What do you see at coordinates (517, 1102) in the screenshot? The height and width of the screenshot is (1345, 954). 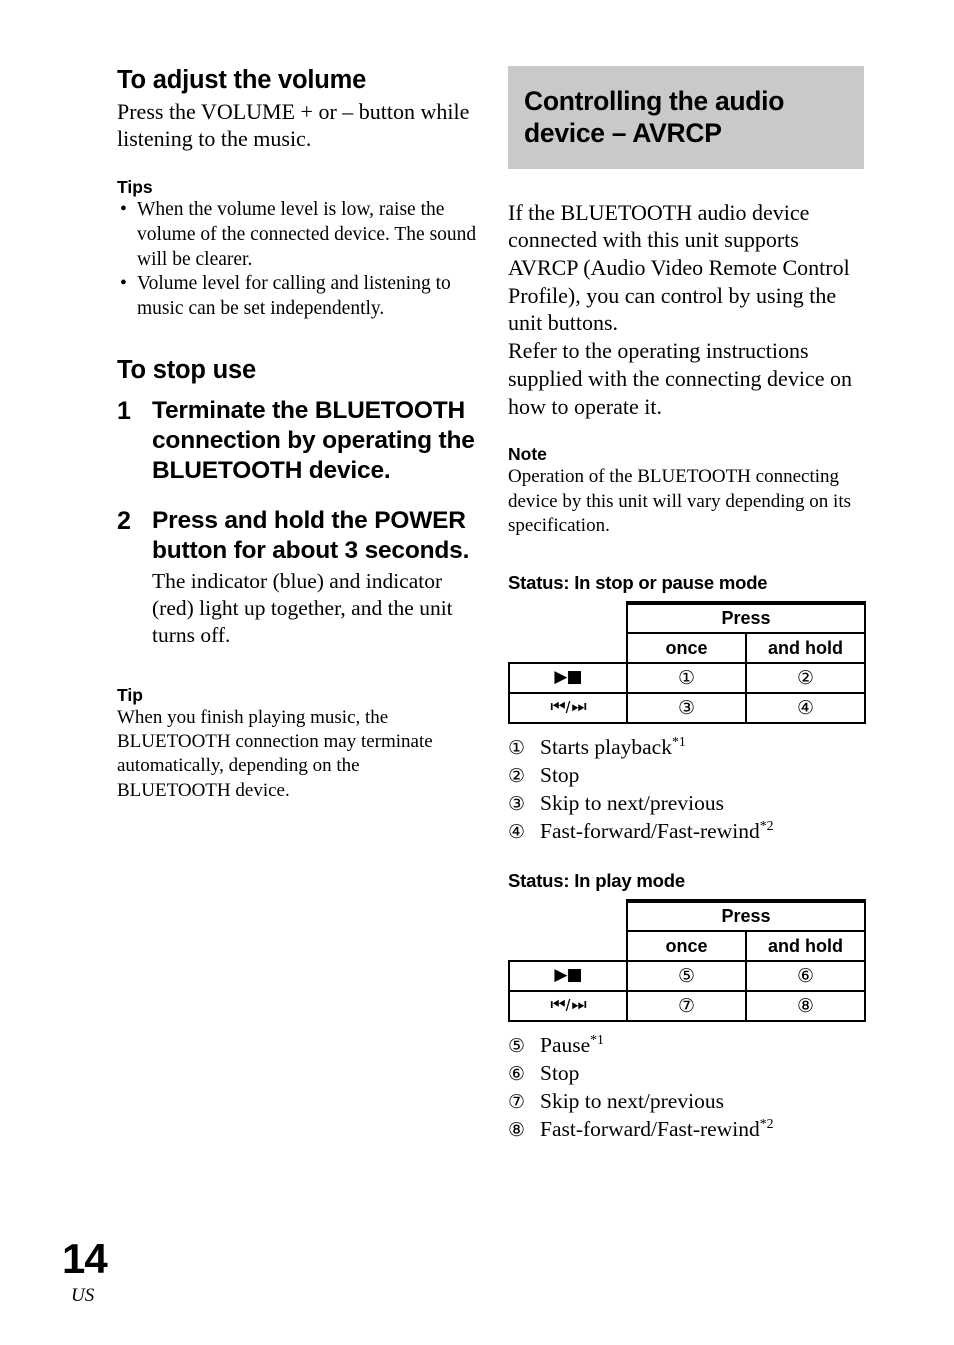 I see `legend-marker: ⑦` at bounding box center [517, 1102].